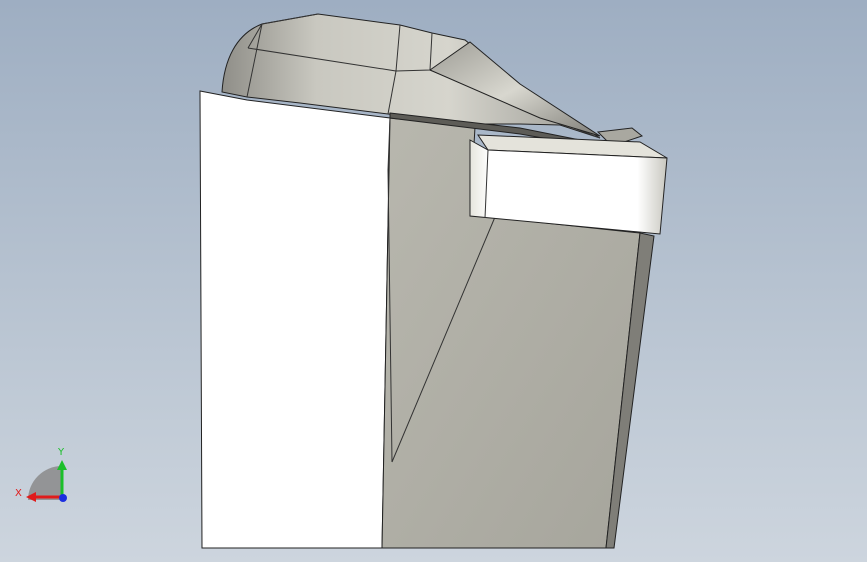 This screenshot has width=867, height=562. What do you see at coordinates (61, 452) in the screenshot?
I see `y-axis-label: Y` at bounding box center [61, 452].